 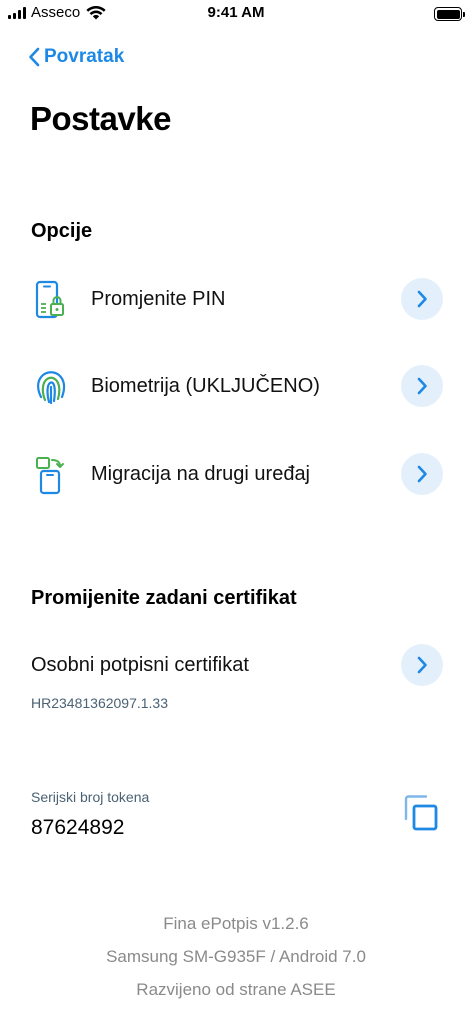 What do you see at coordinates (140, 665) in the screenshot?
I see `certificate-name: Osobni potpisni certifikat` at bounding box center [140, 665].